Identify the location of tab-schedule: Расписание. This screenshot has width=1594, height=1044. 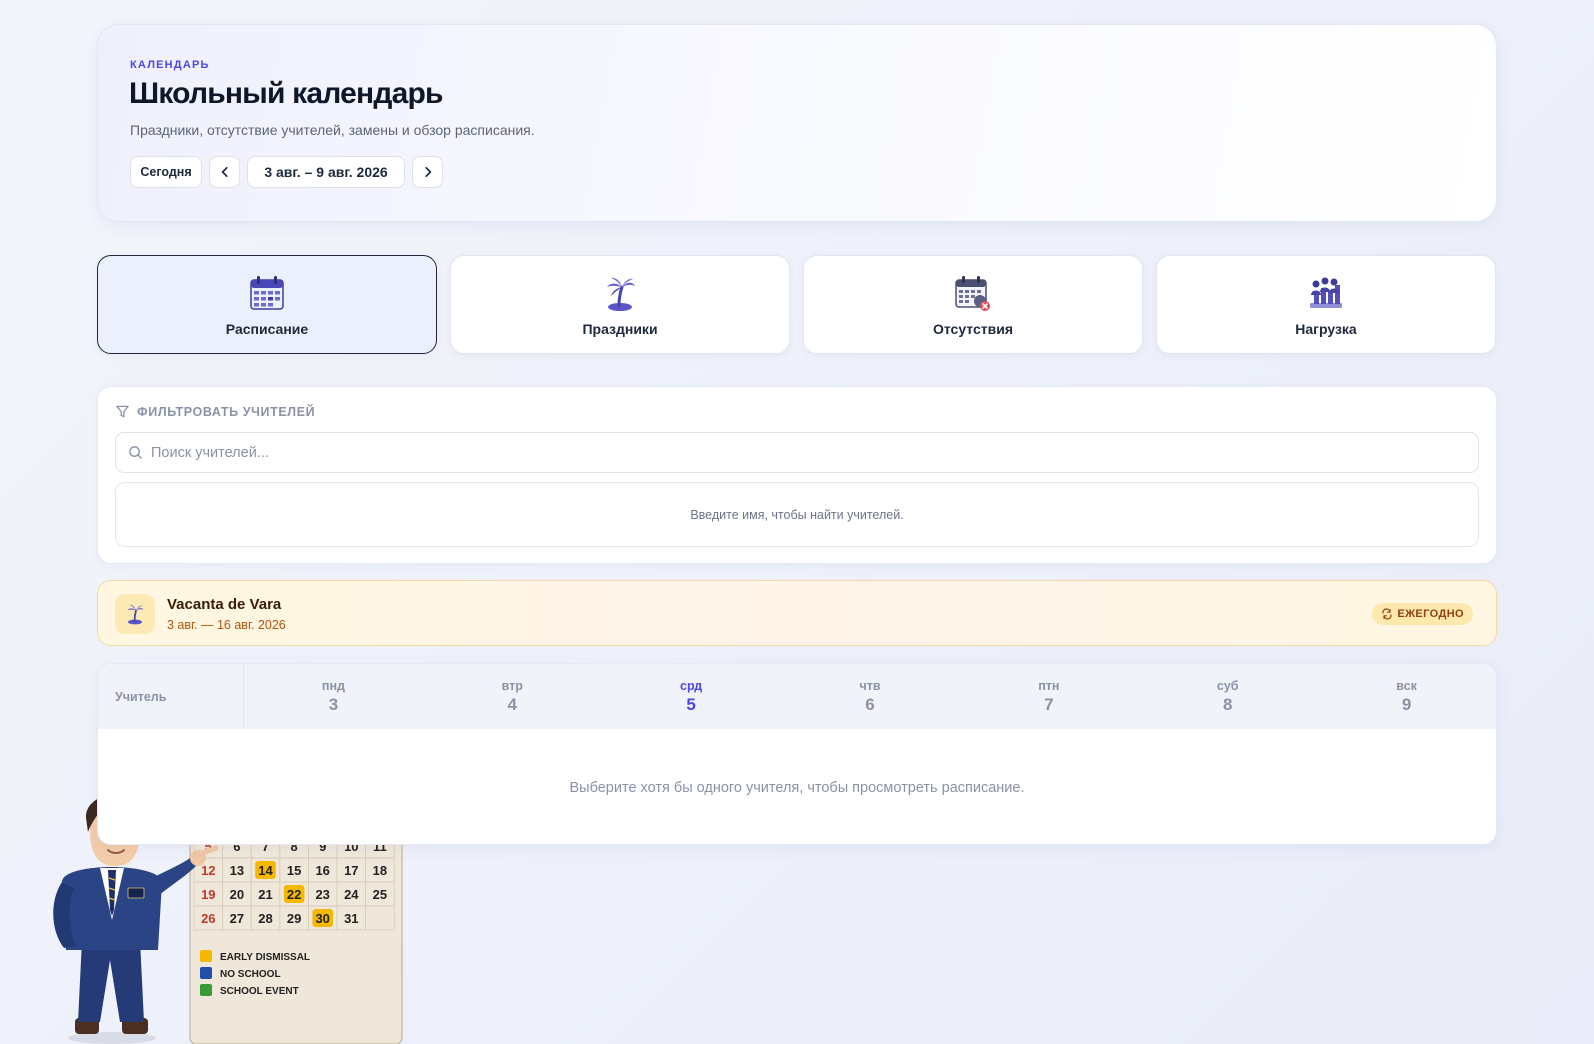
(267, 304).